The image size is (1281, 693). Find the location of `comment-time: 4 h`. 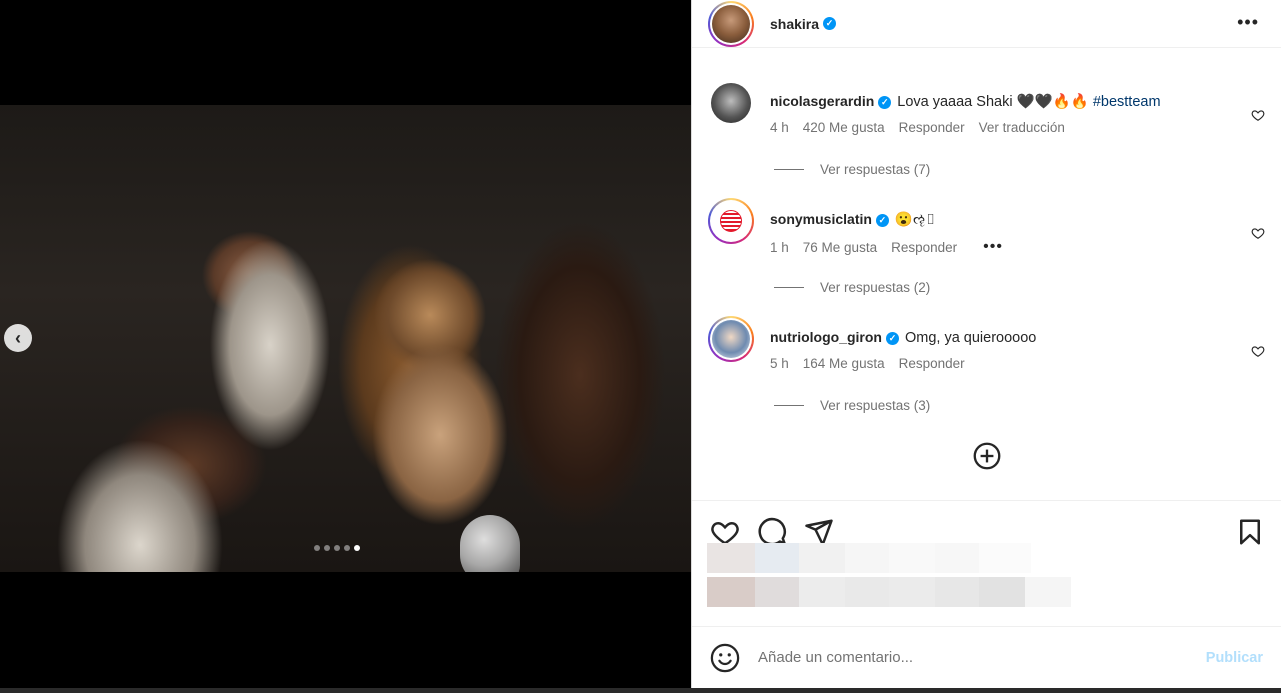

comment-time: 4 h is located at coordinates (779, 127).